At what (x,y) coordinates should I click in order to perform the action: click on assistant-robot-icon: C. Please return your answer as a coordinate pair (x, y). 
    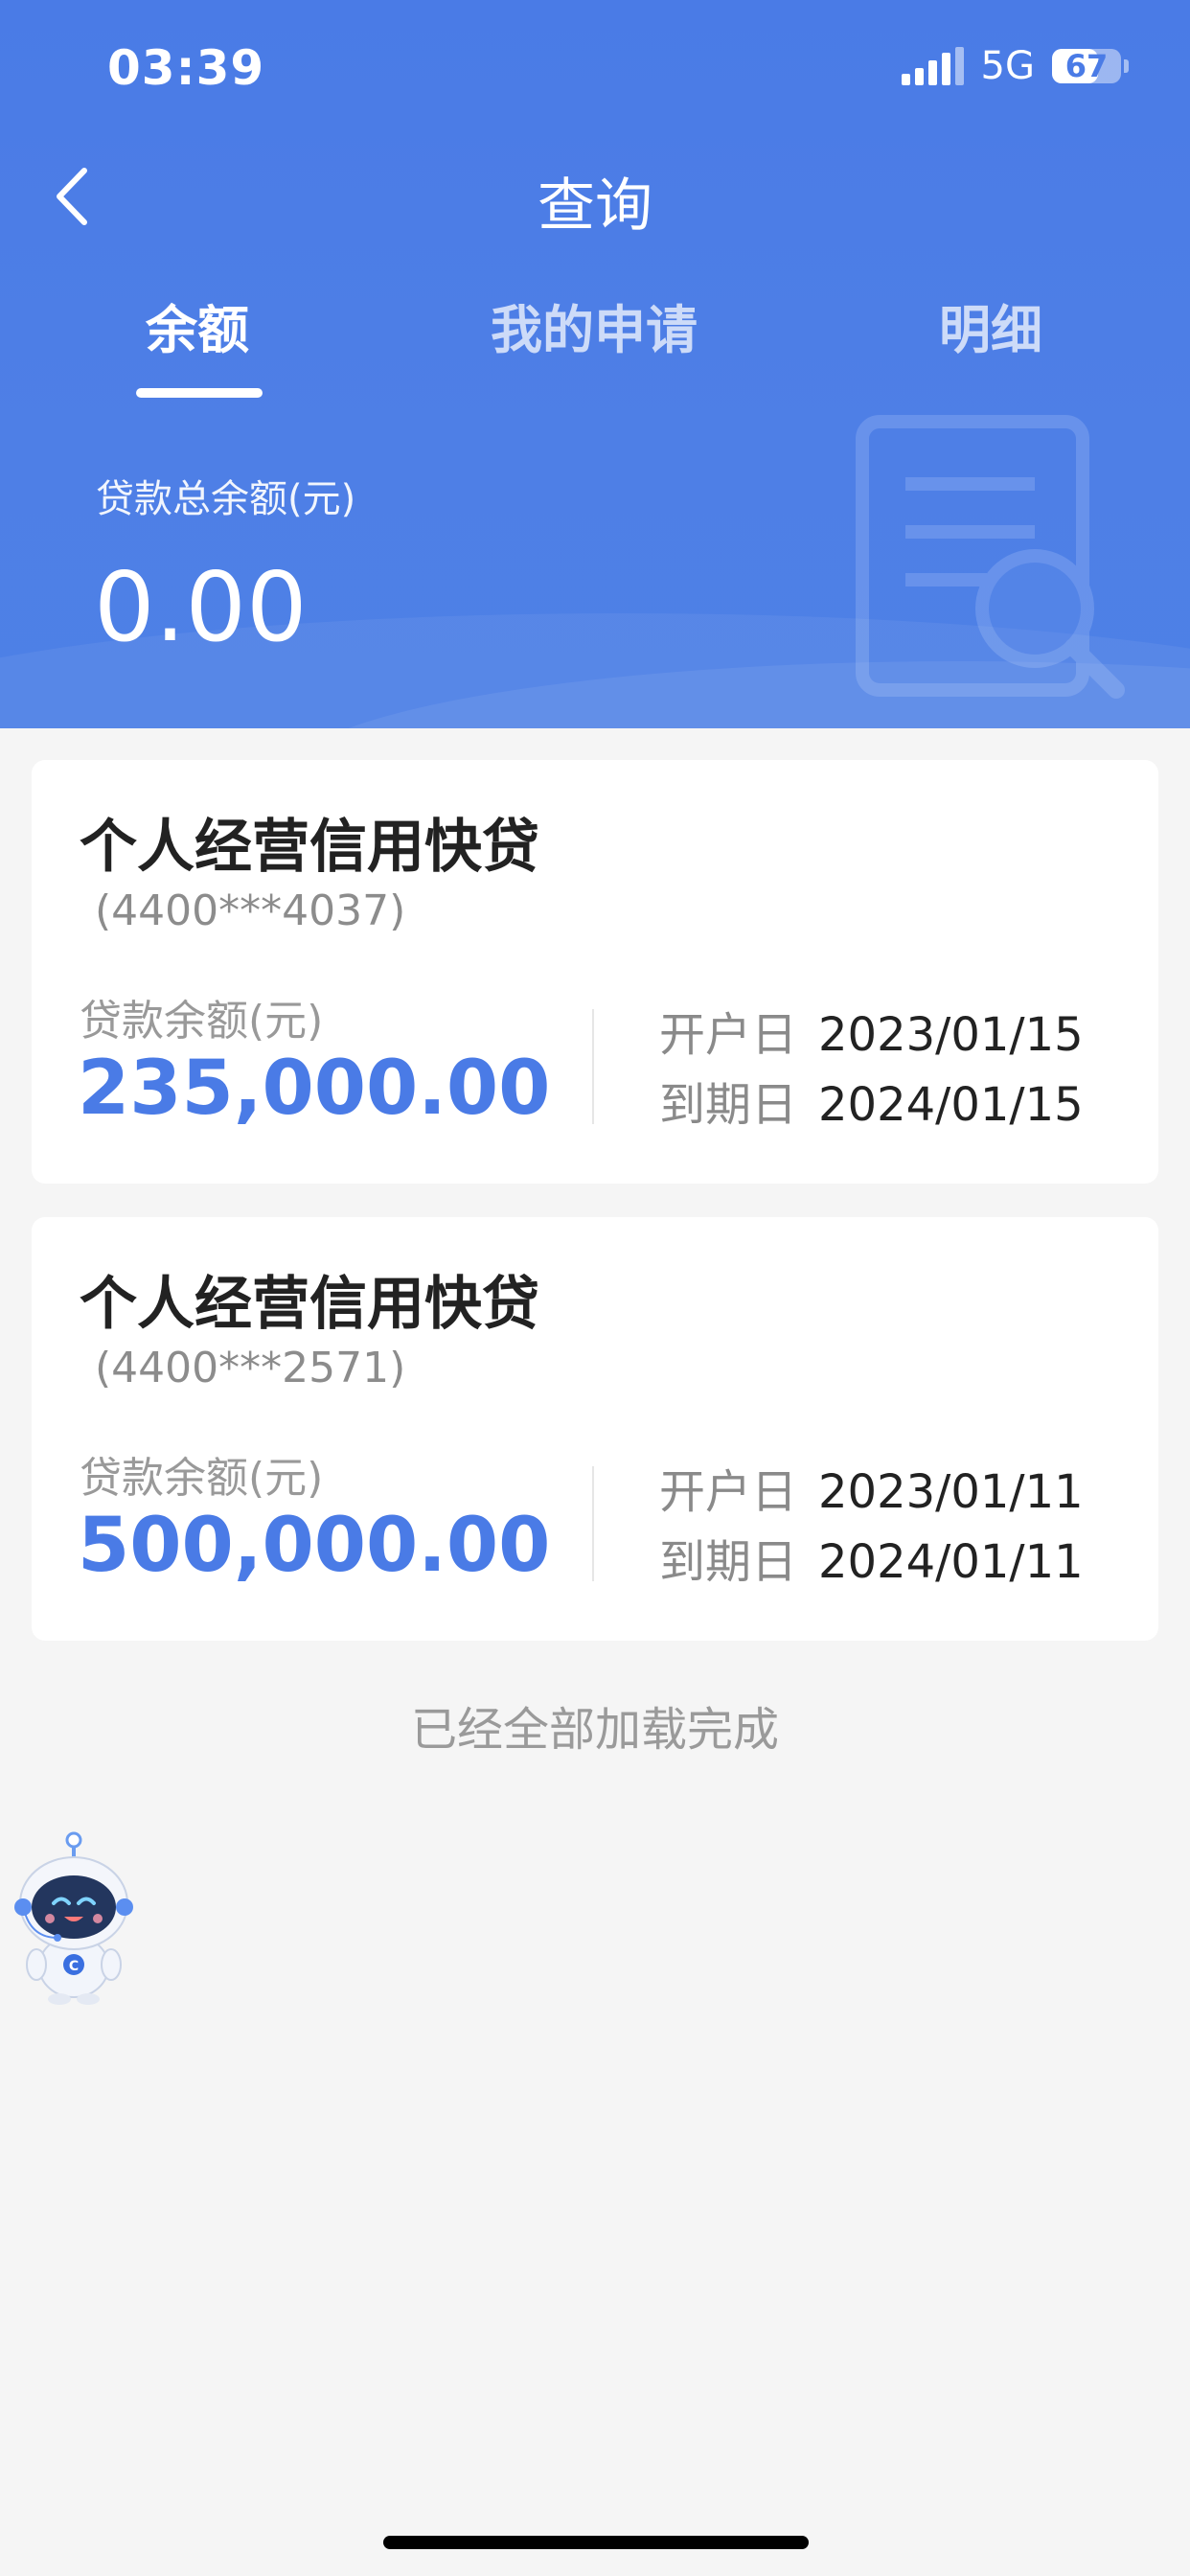
    Looking at the image, I should click on (74, 1917).